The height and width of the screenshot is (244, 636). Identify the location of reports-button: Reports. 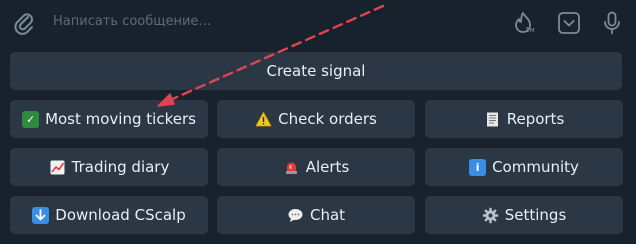
(524, 119).